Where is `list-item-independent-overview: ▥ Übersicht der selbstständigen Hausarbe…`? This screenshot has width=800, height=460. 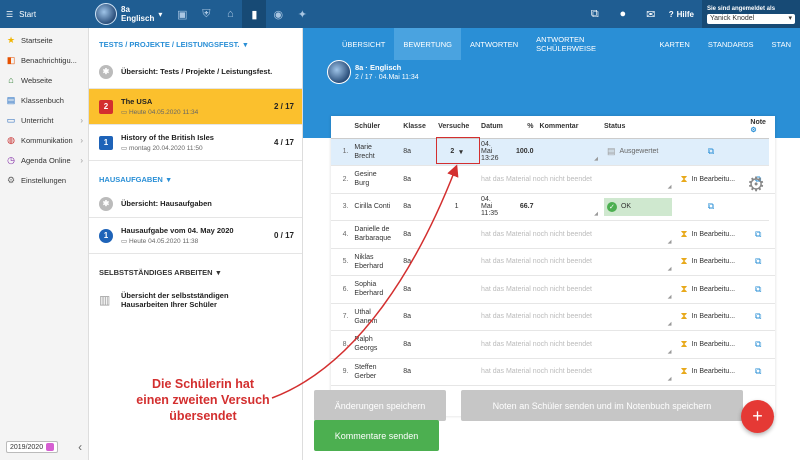 list-item-independent-overview: ▥ Übersicht der selbstständigen Hausarbe… is located at coordinates (195, 300).